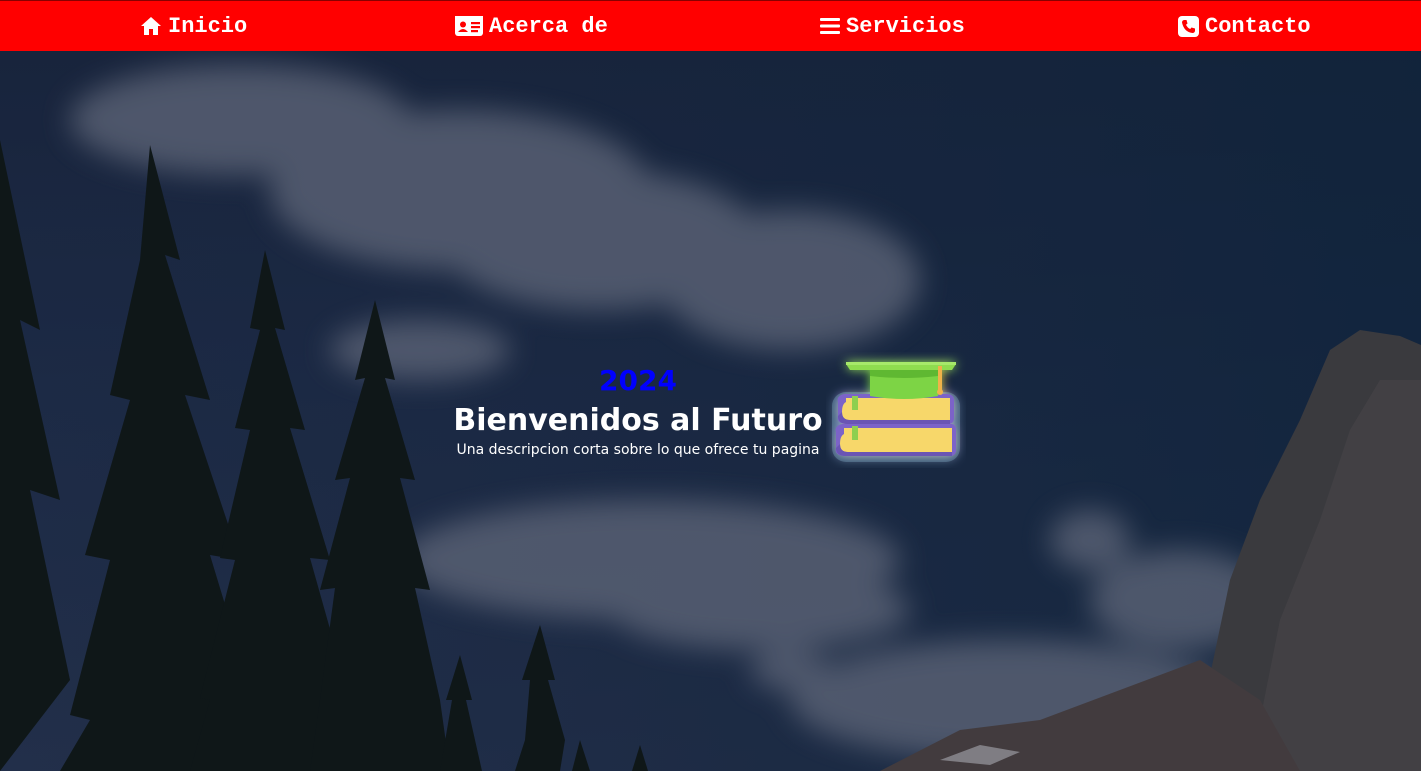 This screenshot has width=1421, height=771. I want to click on nav-item-label: Servicios, so click(905, 26).